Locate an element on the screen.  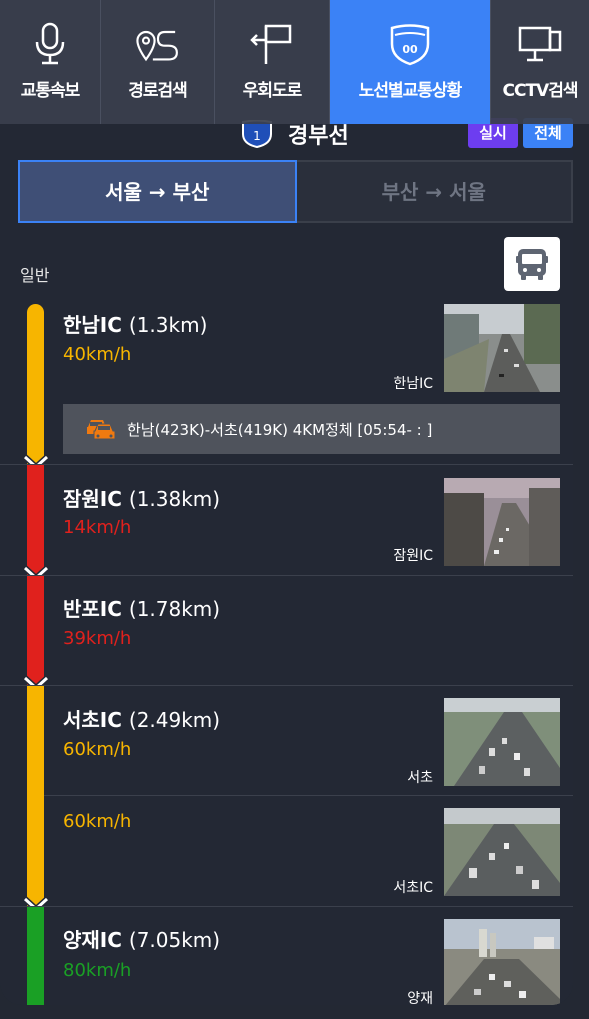
tab-route-search: 경로검색 is located at coordinates (158, 62).